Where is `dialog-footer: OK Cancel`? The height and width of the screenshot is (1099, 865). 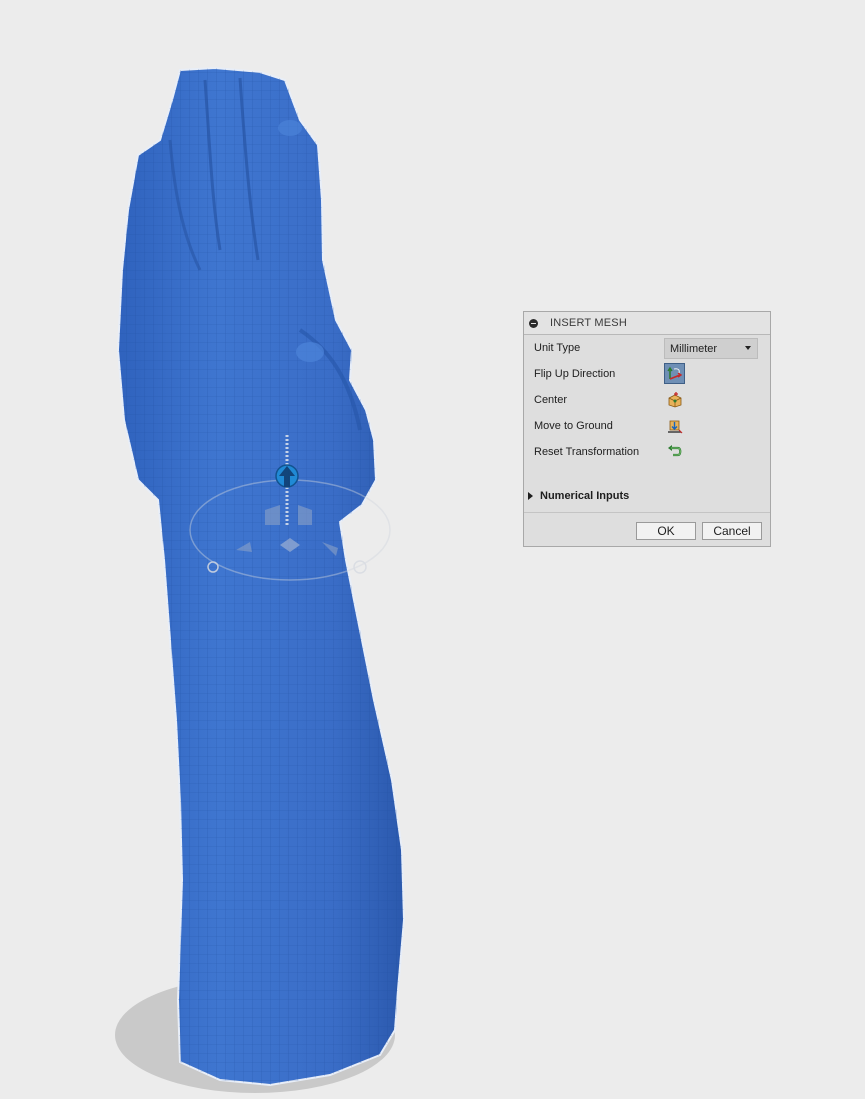 dialog-footer: OK Cancel is located at coordinates (647, 529).